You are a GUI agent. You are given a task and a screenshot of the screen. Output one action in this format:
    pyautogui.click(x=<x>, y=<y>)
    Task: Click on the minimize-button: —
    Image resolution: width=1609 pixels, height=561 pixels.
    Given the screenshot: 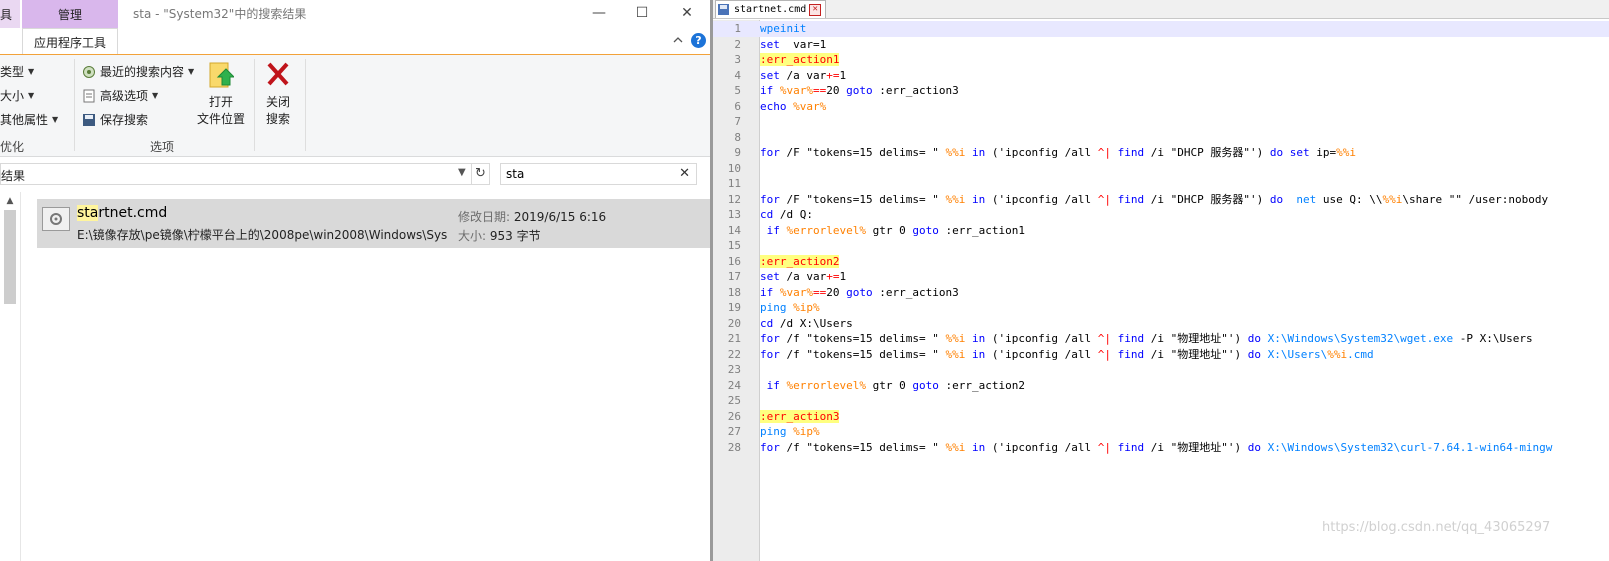 What is the action you would take?
    pyautogui.click(x=599, y=13)
    